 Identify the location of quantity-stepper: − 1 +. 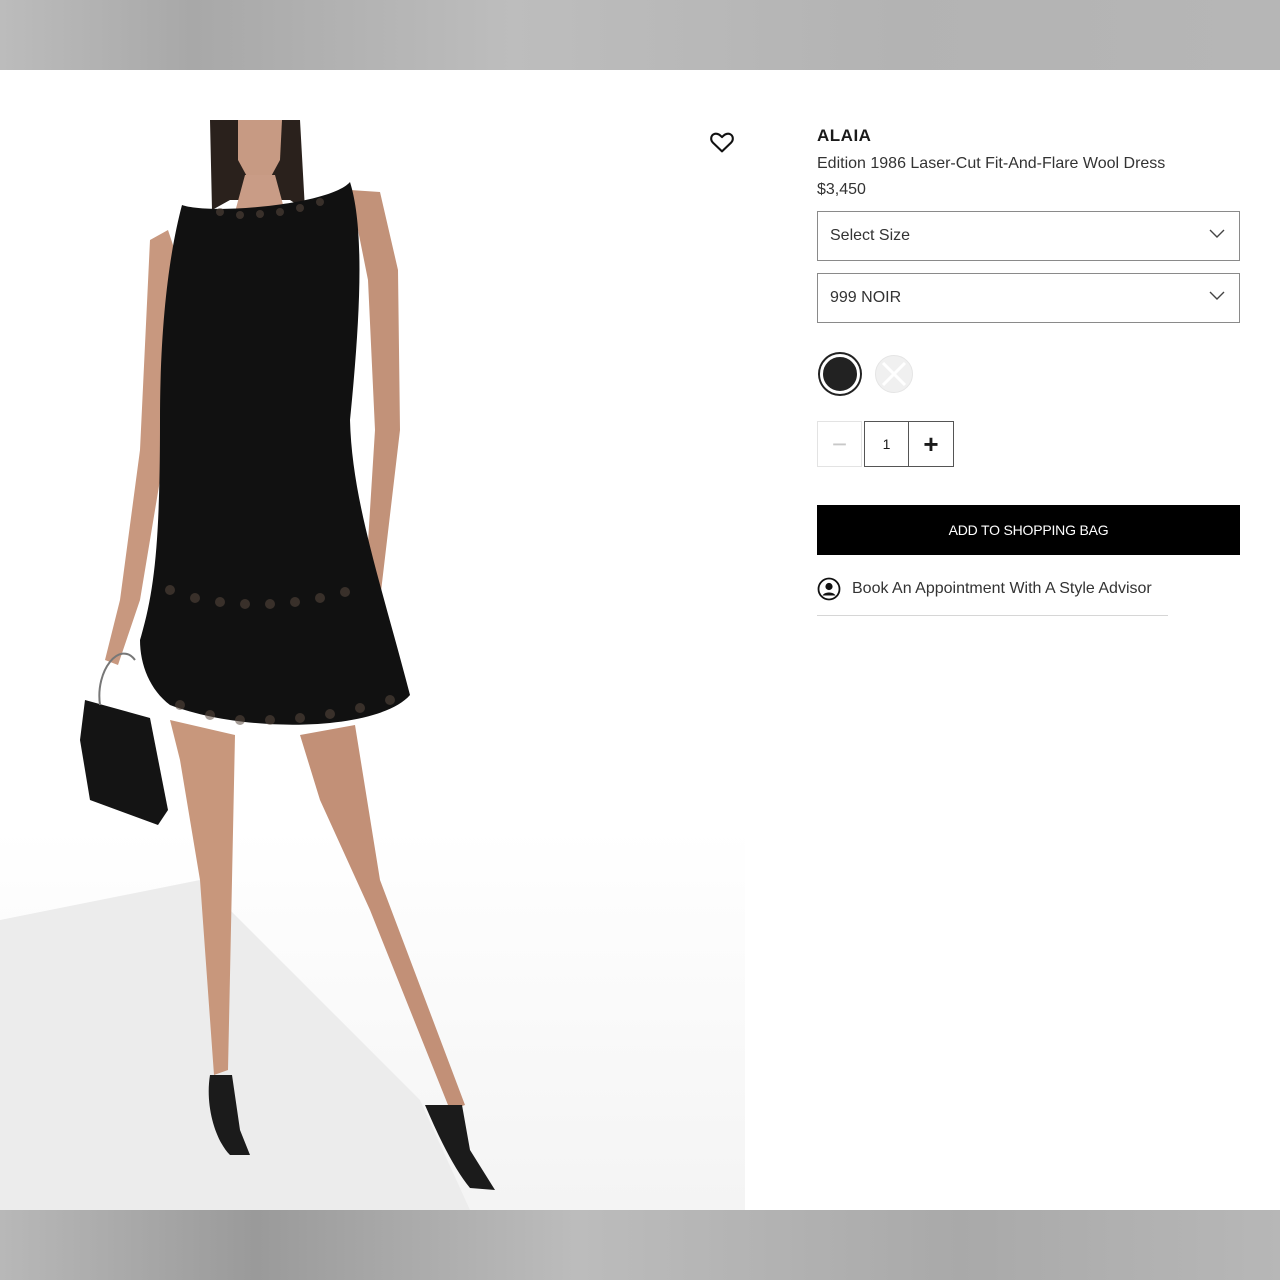
(1028, 445).